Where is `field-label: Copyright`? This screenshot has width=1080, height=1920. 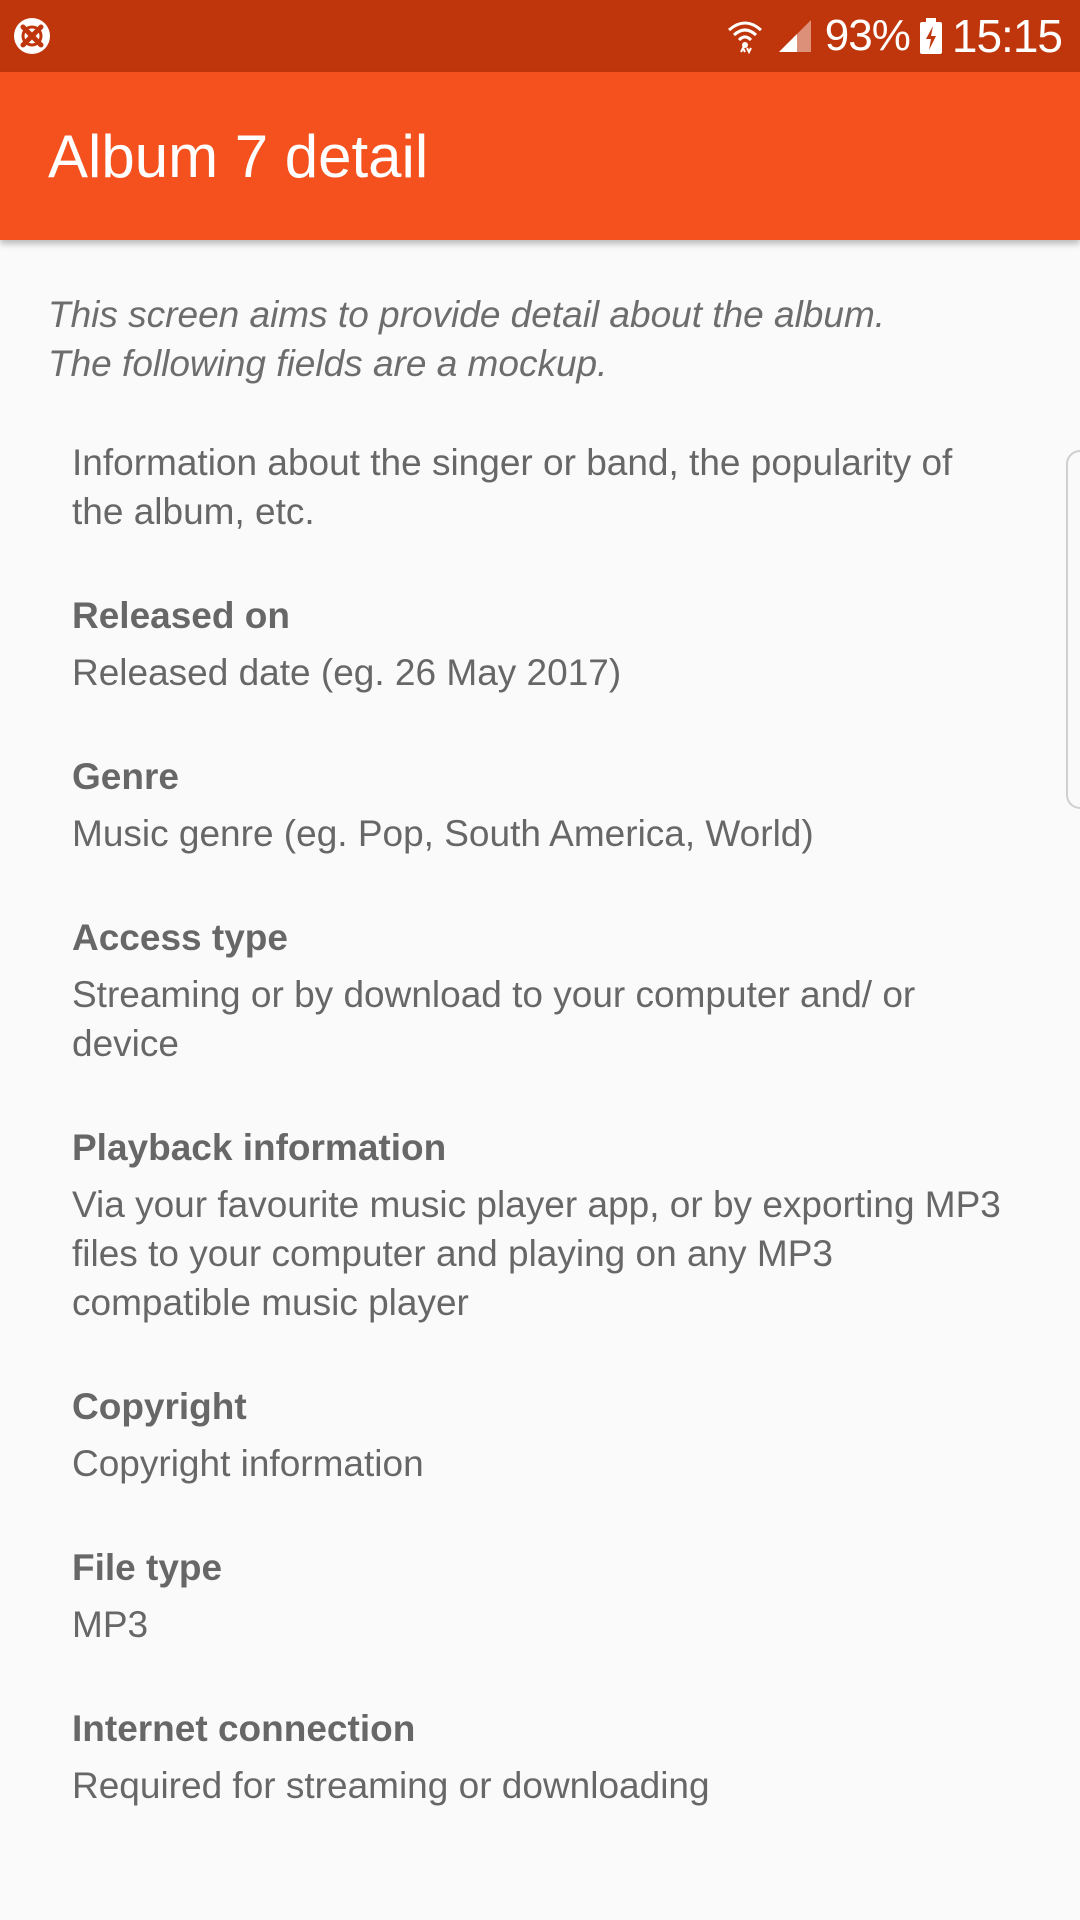
field-label: Copyright is located at coordinates (159, 1406).